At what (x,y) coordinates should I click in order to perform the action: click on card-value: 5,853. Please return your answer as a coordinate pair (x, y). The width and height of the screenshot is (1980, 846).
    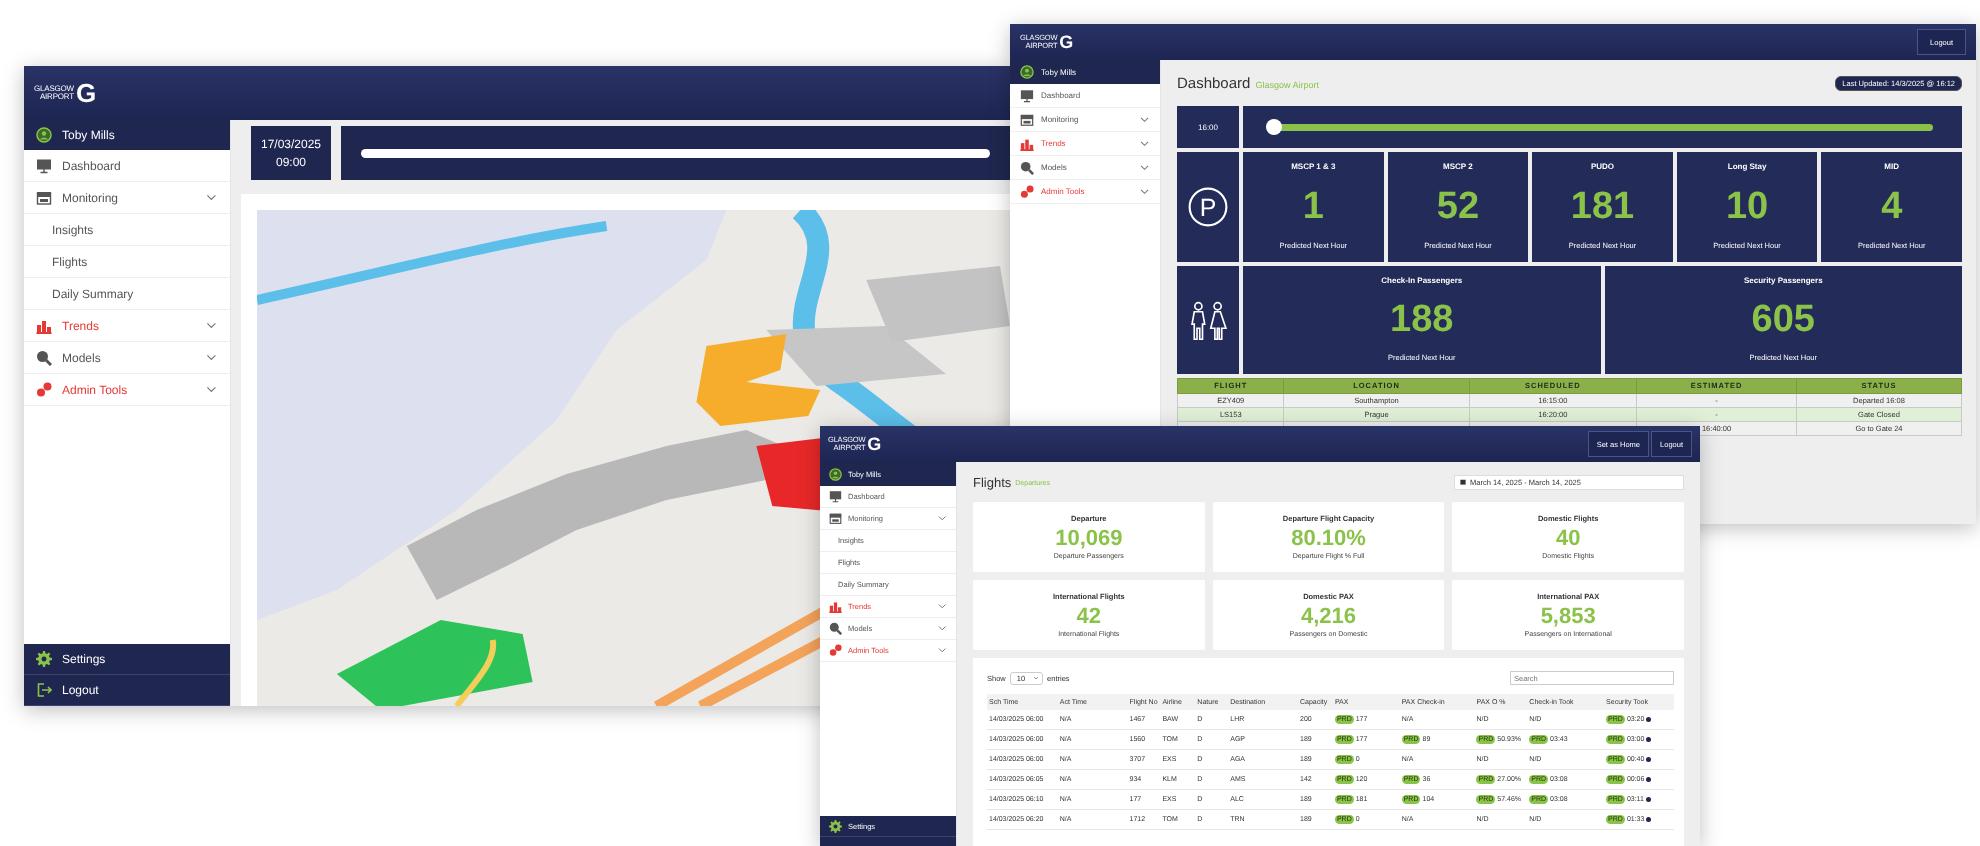
    Looking at the image, I should click on (1568, 616).